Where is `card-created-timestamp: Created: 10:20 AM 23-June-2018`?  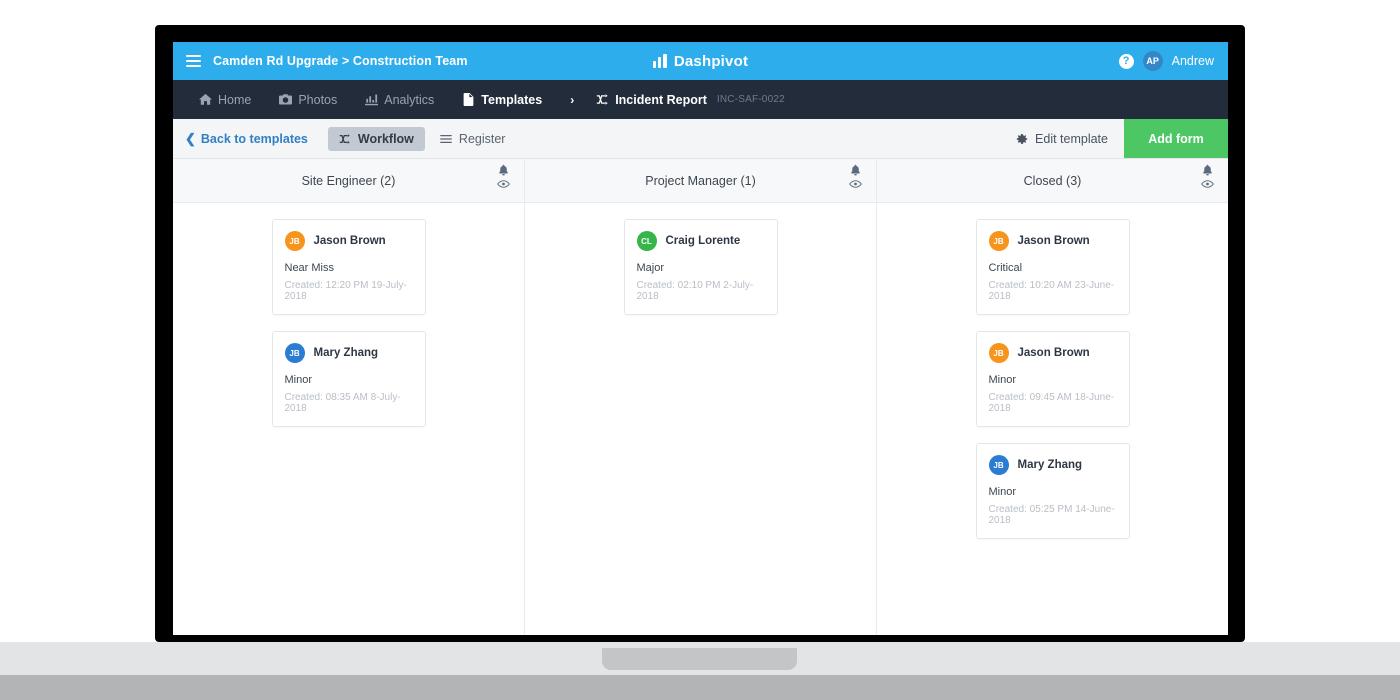
card-created-timestamp: Created: 10:20 AM 23-June-2018 is located at coordinates (1051, 291).